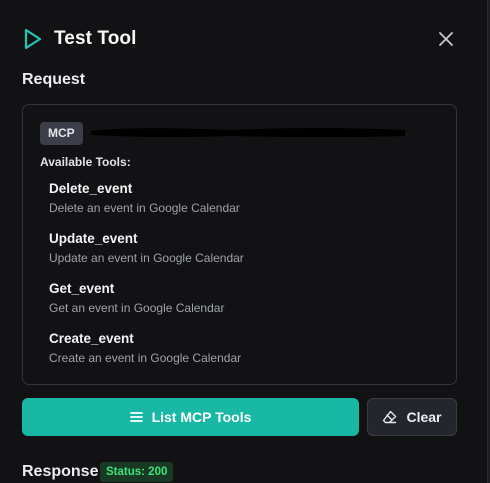  Describe the element at coordinates (91, 188) in the screenshot. I see `tool-name: Delete_event` at that location.